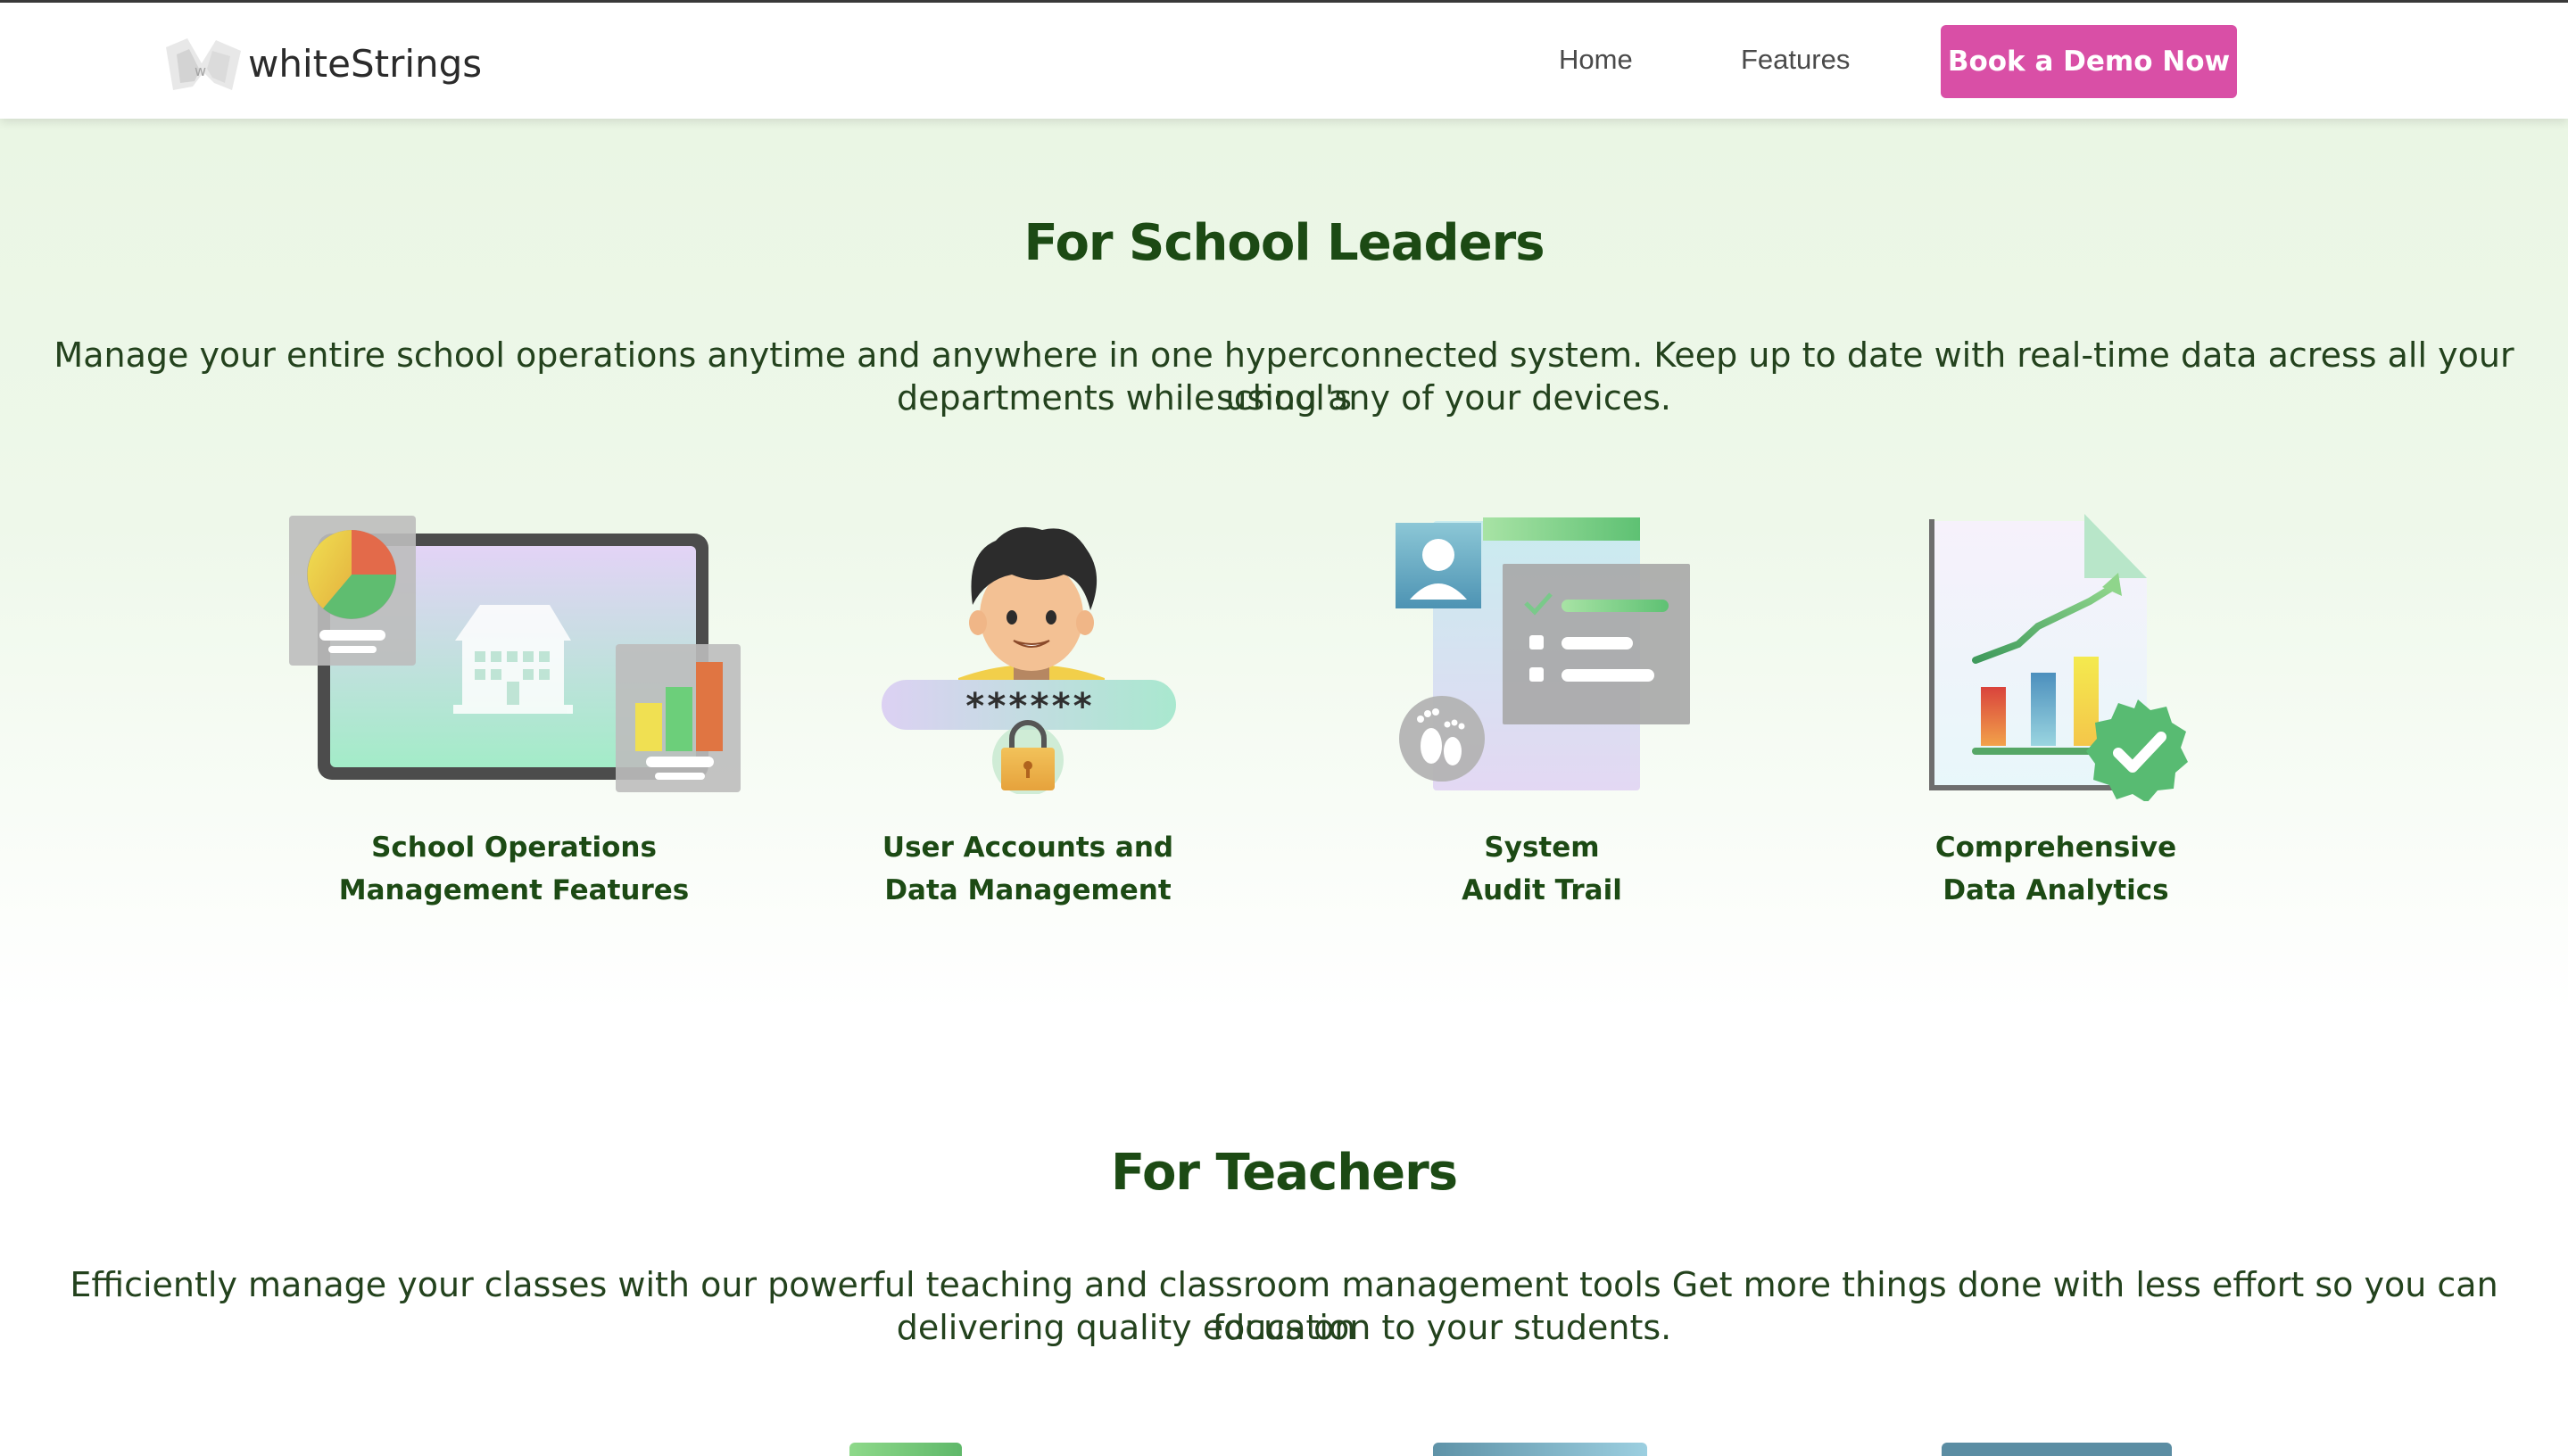  What do you see at coordinates (1542, 890) in the screenshot?
I see `feature-label-audit-trail-line2: Audit Trail` at bounding box center [1542, 890].